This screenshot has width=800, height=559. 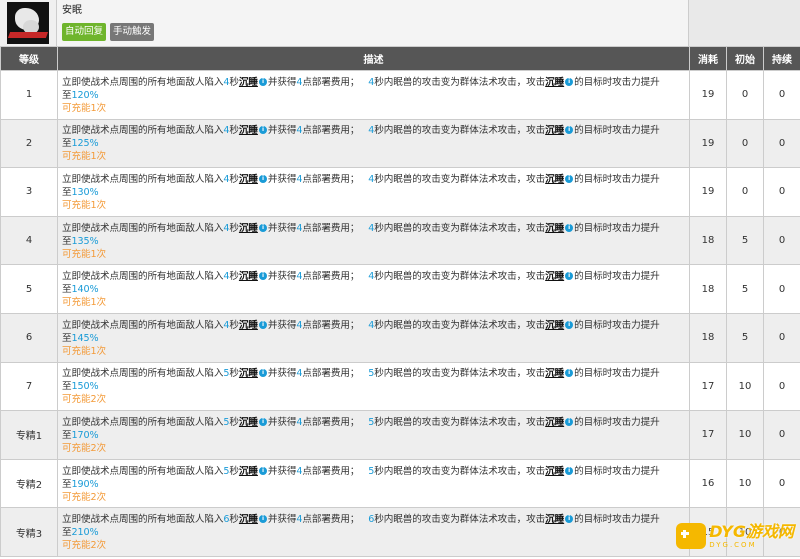 I want to click on cost-cell: 17, so click(x=708, y=435).